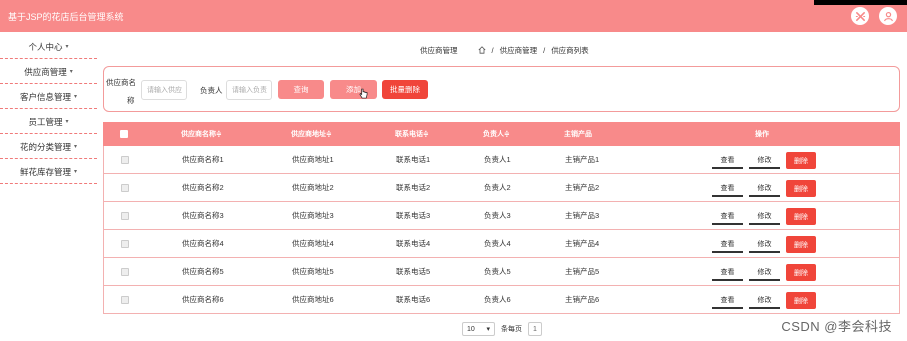  What do you see at coordinates (496, 134) in the screenshot?
I see `column-header-owner: 负责人 ≑` at bounding box center [496, 134].